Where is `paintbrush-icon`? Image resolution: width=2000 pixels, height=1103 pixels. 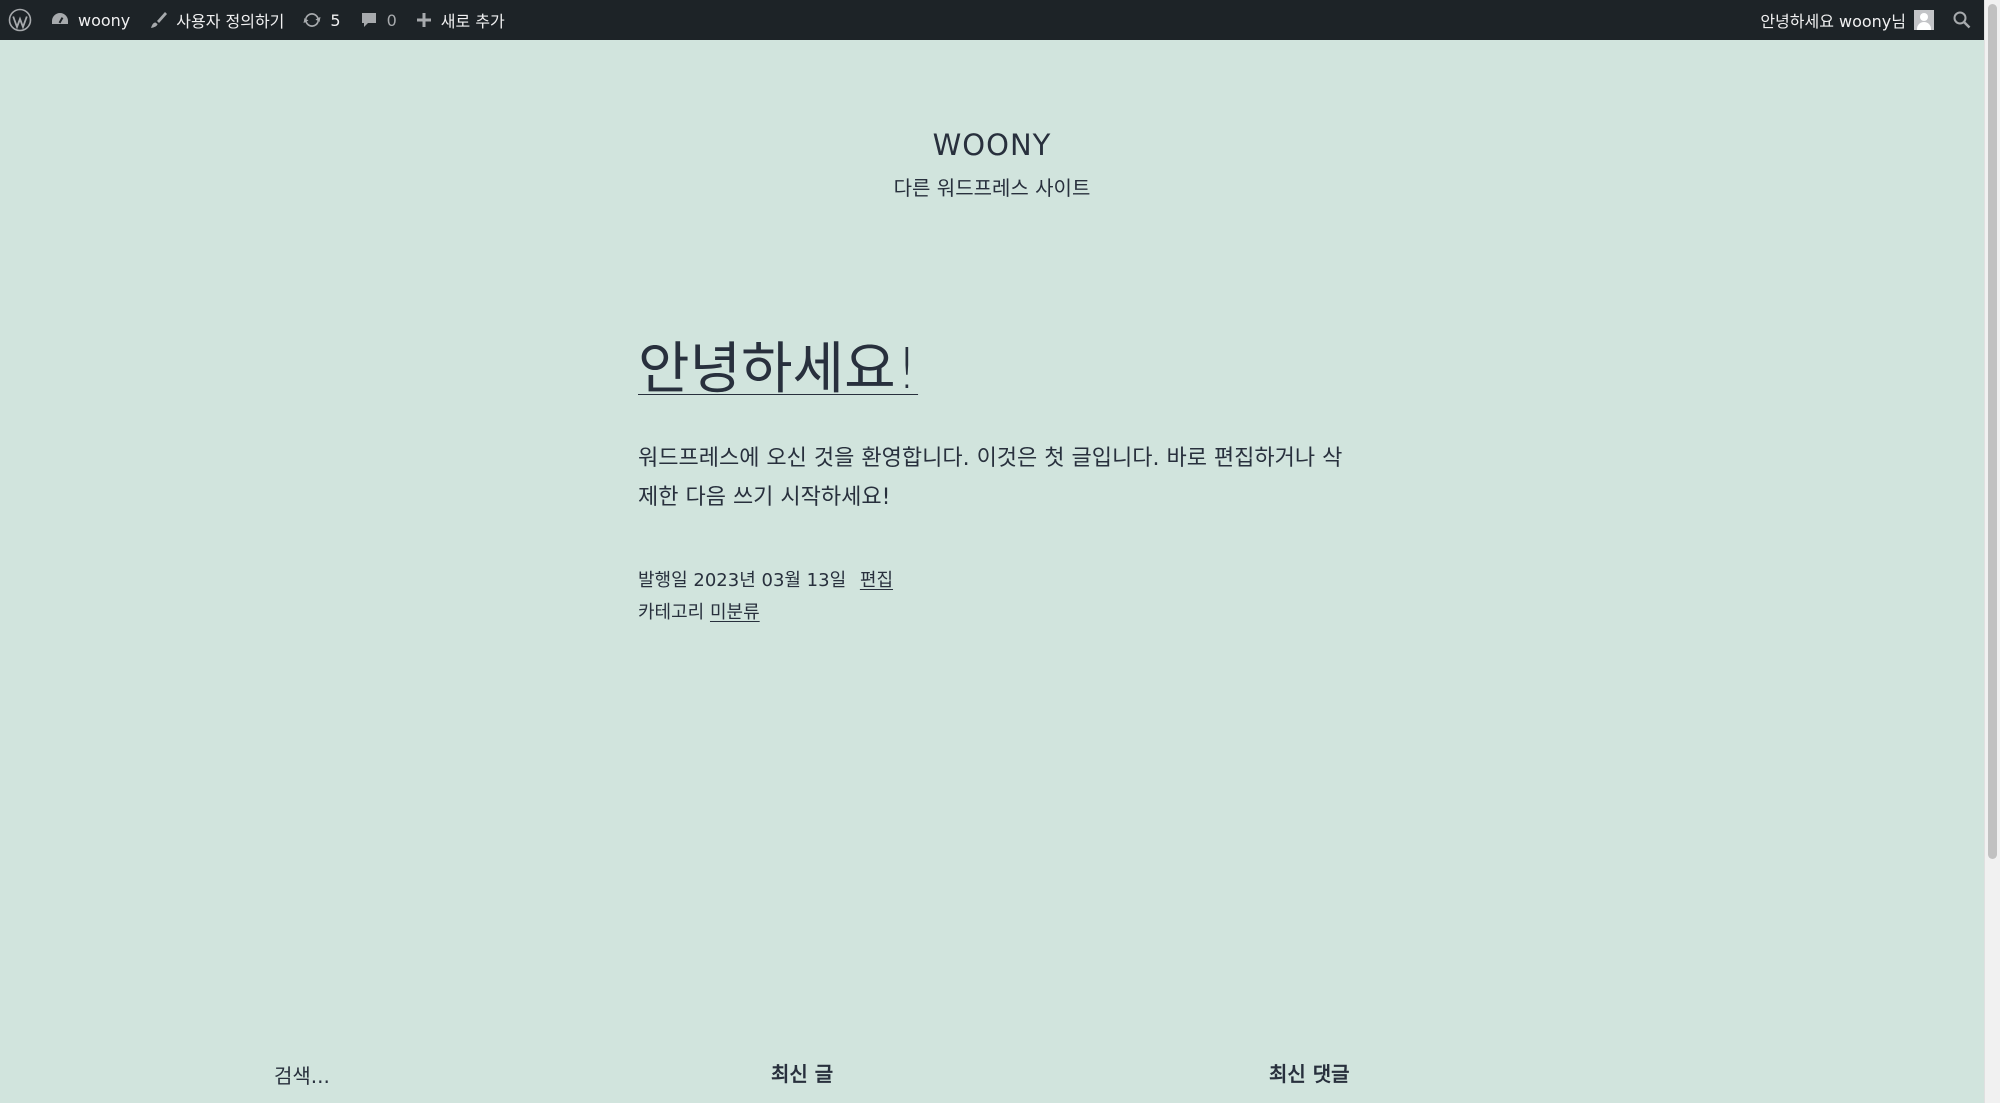
paintbrush-icon is located at coordinates (159, 20).